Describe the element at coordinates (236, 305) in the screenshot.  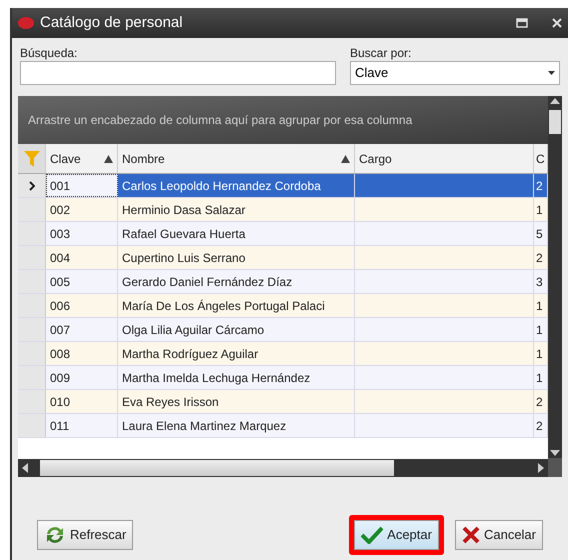
I see `table-cell: María De Los Ángeles Portugal Palaci` at that location.